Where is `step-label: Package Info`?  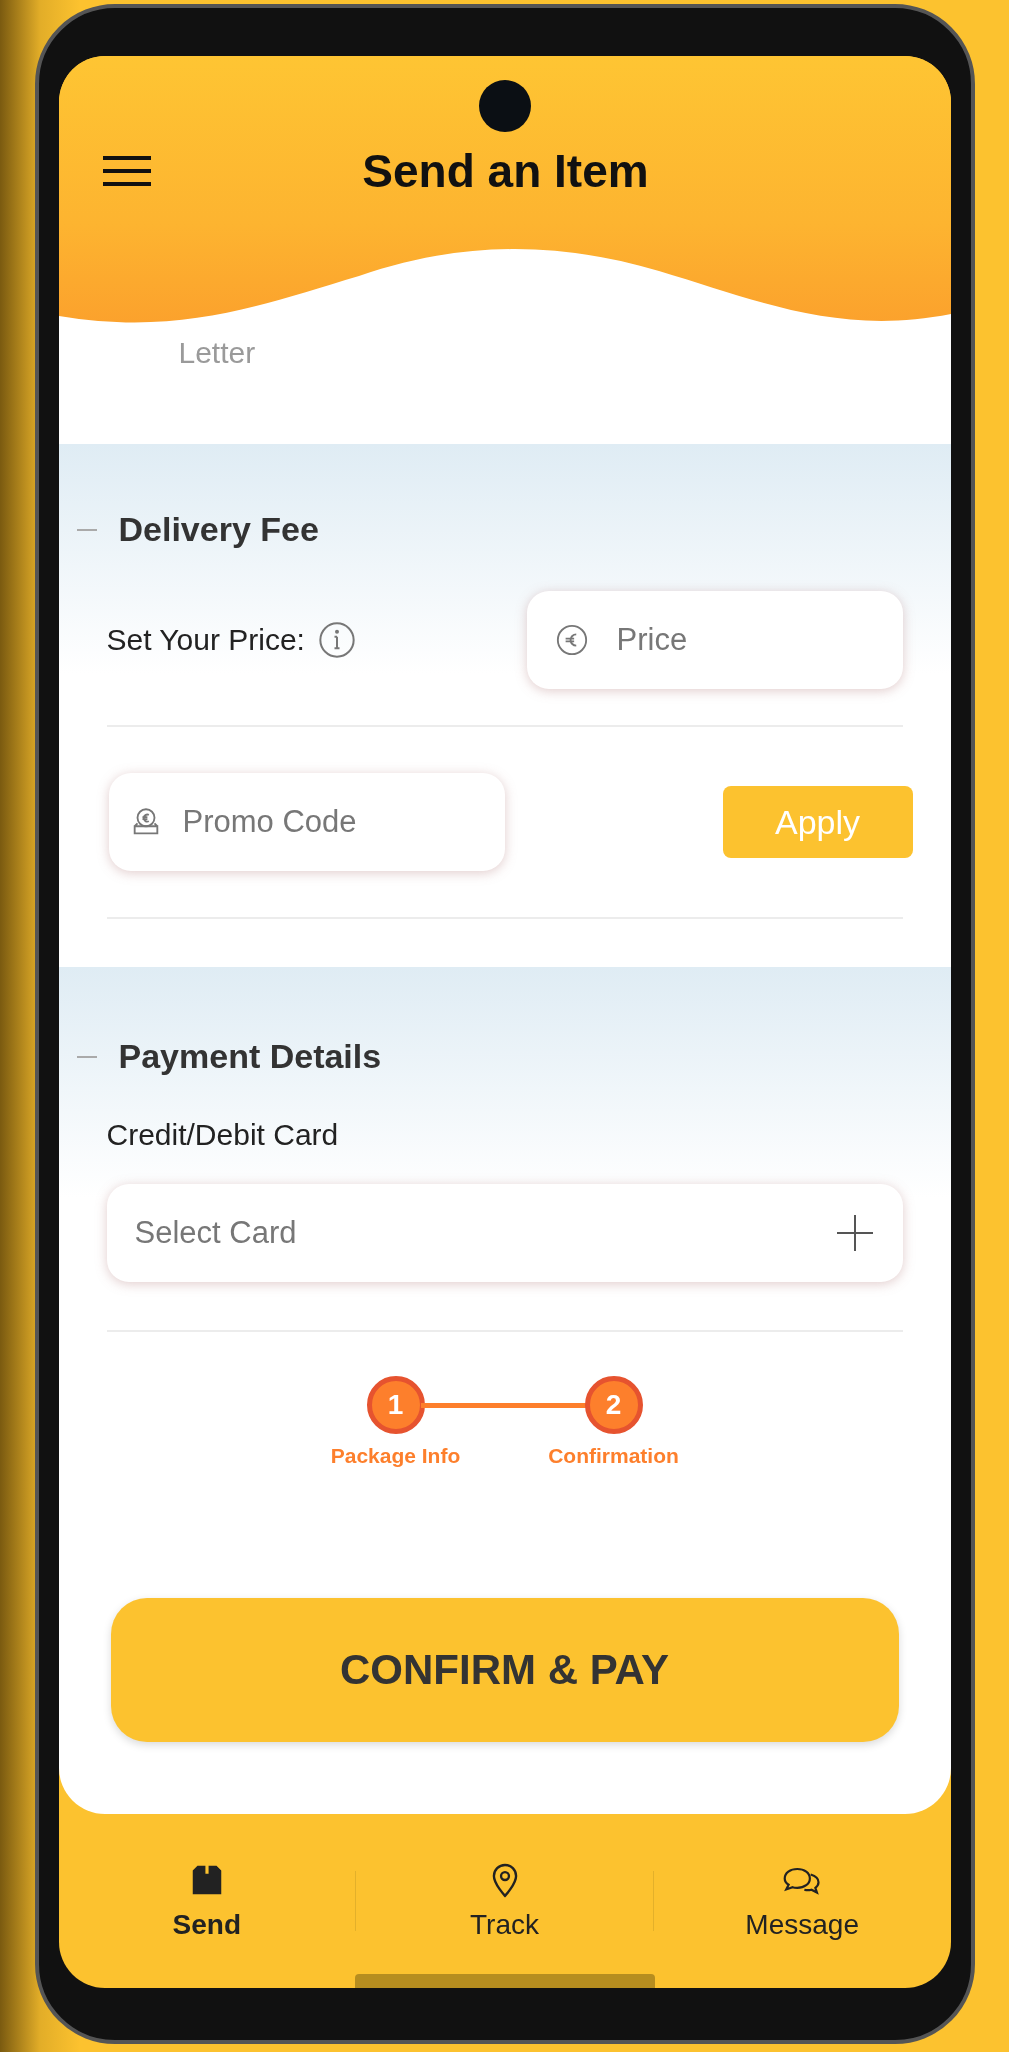 step-label: Package Info is located at coordinates (395, 1456).